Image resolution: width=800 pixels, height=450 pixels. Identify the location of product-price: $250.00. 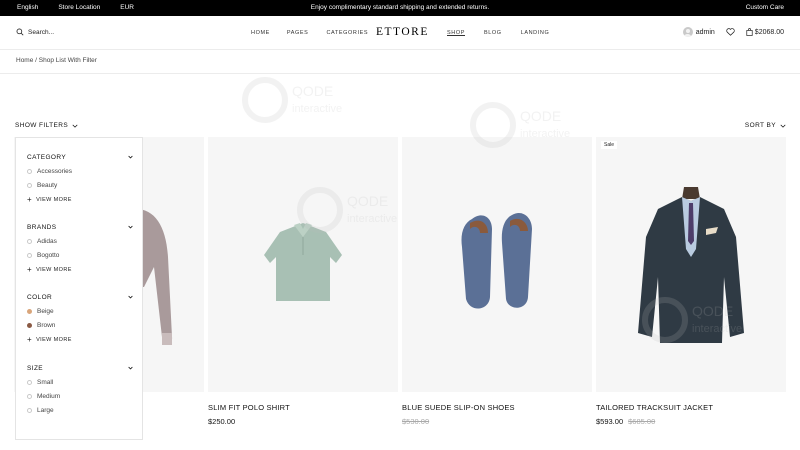
(222, 421).